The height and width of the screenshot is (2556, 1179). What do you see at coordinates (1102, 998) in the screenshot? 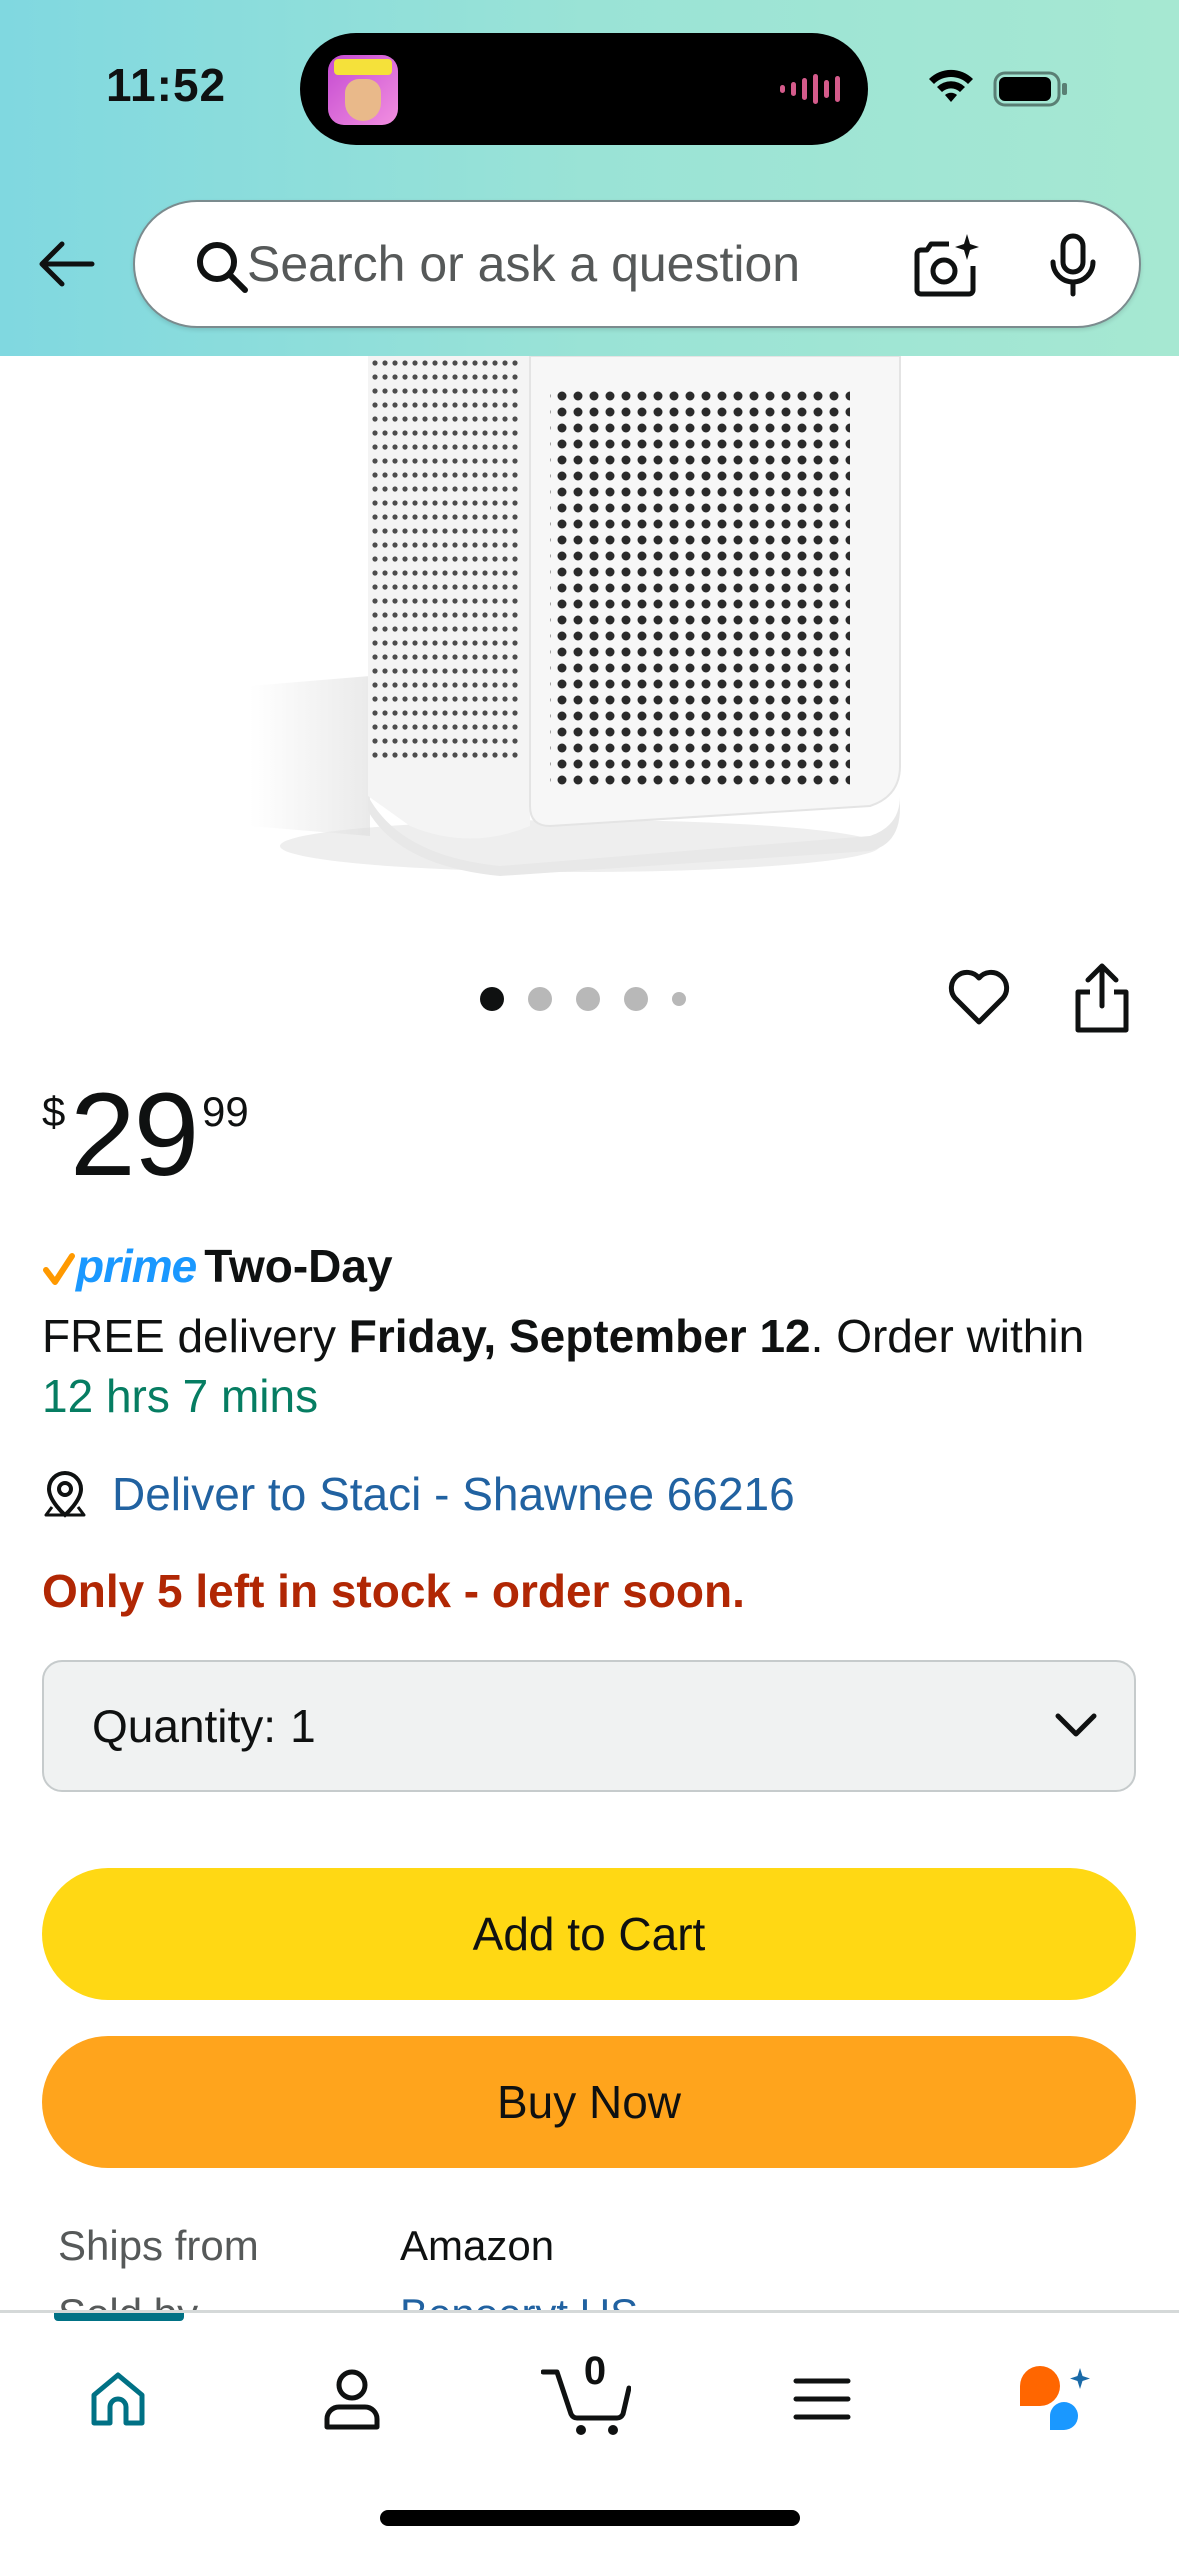
I see `share-icon` at bounding box center [1102, 998].